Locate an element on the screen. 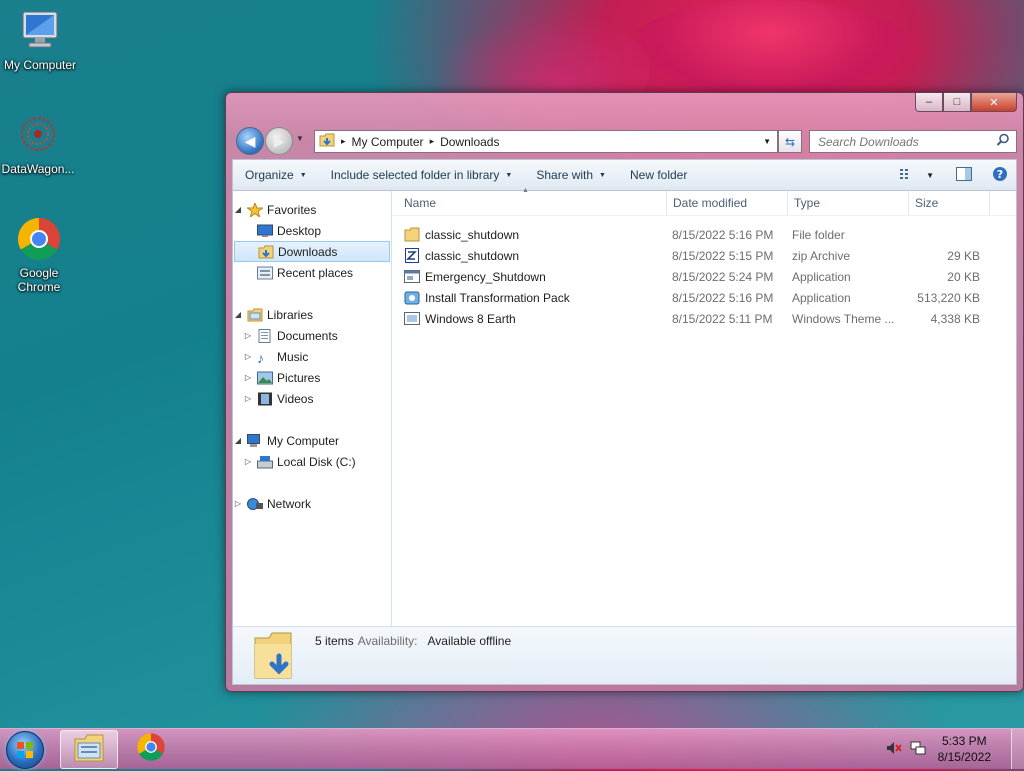  address-bar: ▸ My Computer ▸ Downloads ▼ is located at coordinates (546, 141).